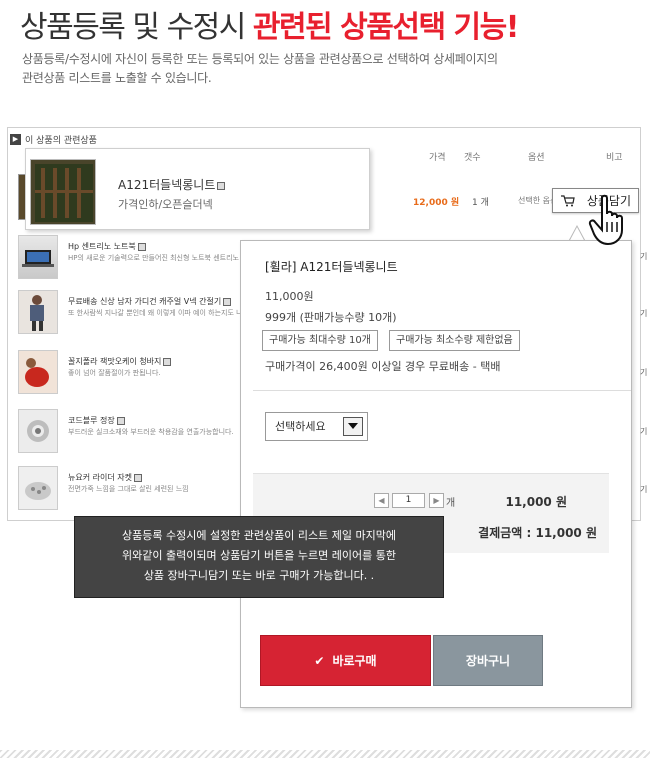  Describe the element at coordinates (96, 420) in the screenshot. I see `product-name: 코드블루 정장` at that location.